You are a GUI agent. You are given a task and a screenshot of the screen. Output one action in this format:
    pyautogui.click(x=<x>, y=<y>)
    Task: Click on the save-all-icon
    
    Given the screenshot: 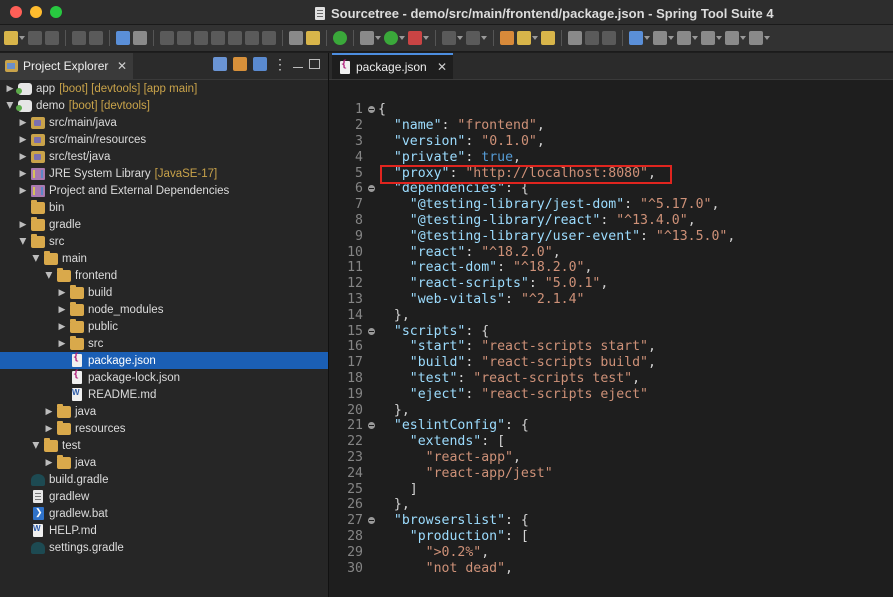 What is the action you would take?
    pyautogui.click(x=52, y=38)
    